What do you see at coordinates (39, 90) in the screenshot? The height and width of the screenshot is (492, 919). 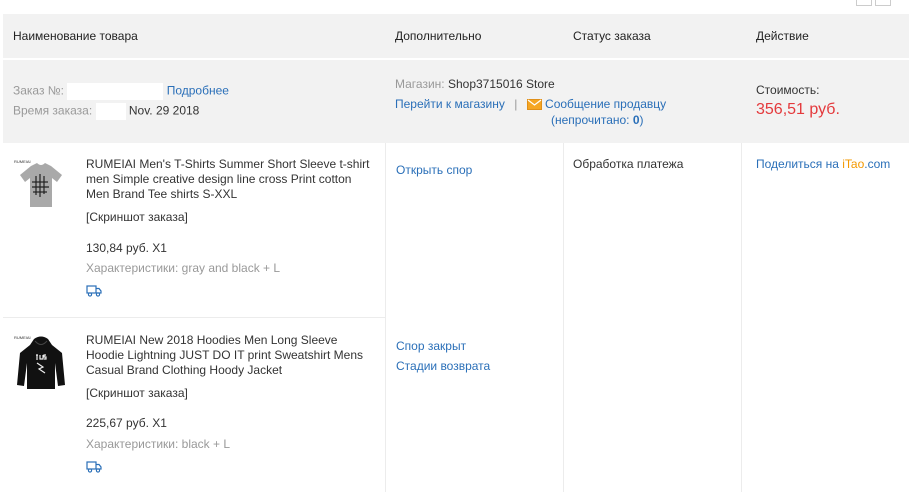 I see `order-number-label: Заказ №:` at bounding box center [39, 90].